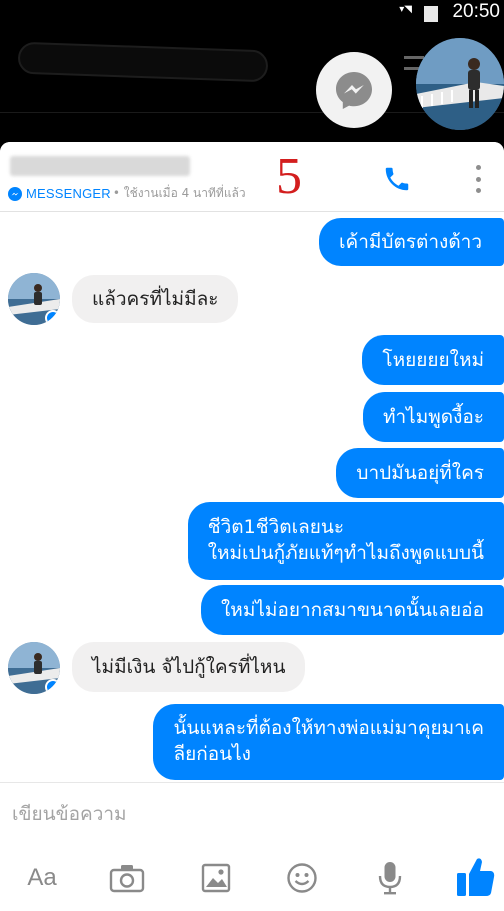  What do you see at coordinates (189, 667) in the screenshot?
I see `message-incoming: ไม่มีเงิน จัไปกู้ใครที่ไหน` at bounding box center [189, 667].